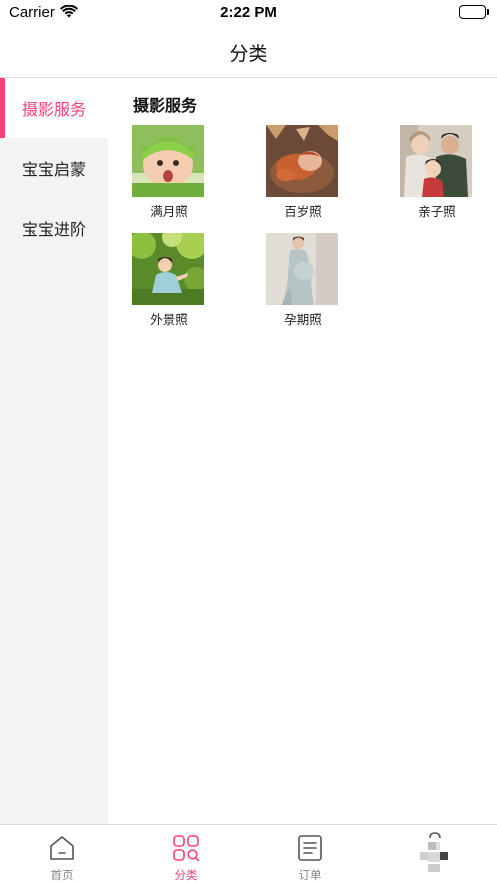  I want to click on tab-label: 分类, so click(186, 875).